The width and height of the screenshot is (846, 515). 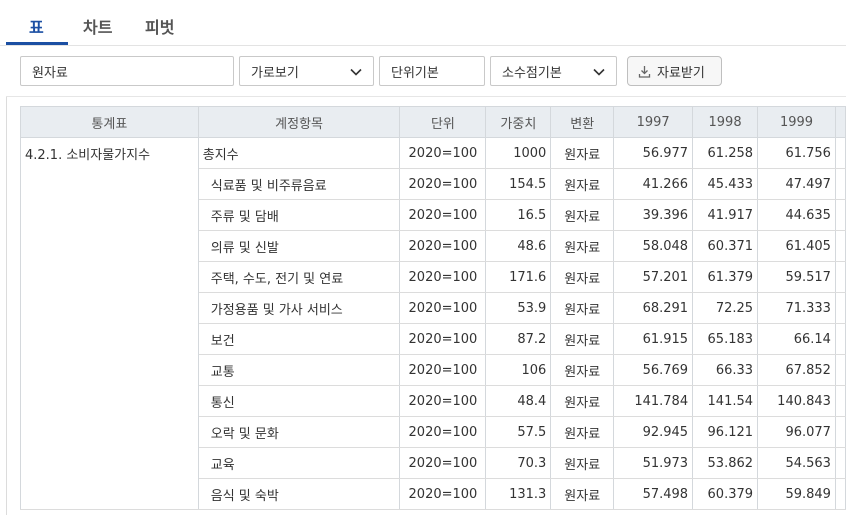 I want to click on cell-weight: 1000, so click(x=518, y=153).